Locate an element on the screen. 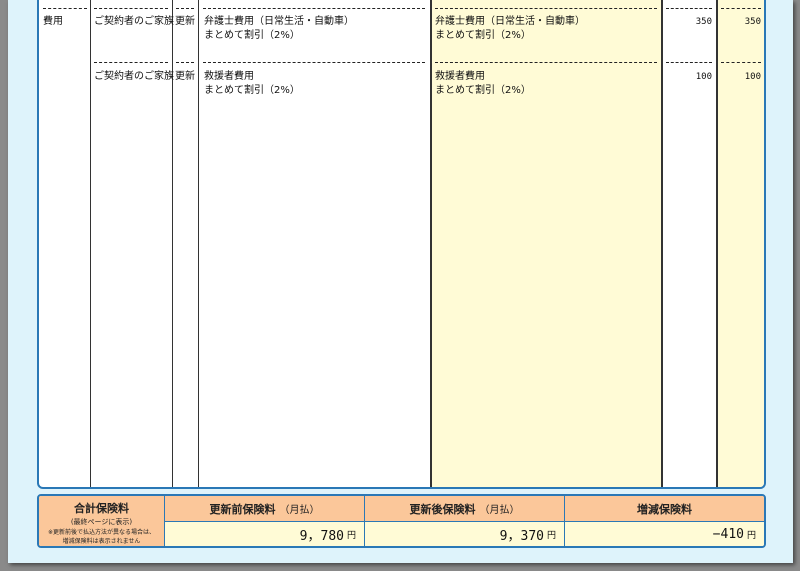 This screenshot has width=800, height=571. after-premium-header: 更新後保険料 （月払） is located at coordinates (465, 509).